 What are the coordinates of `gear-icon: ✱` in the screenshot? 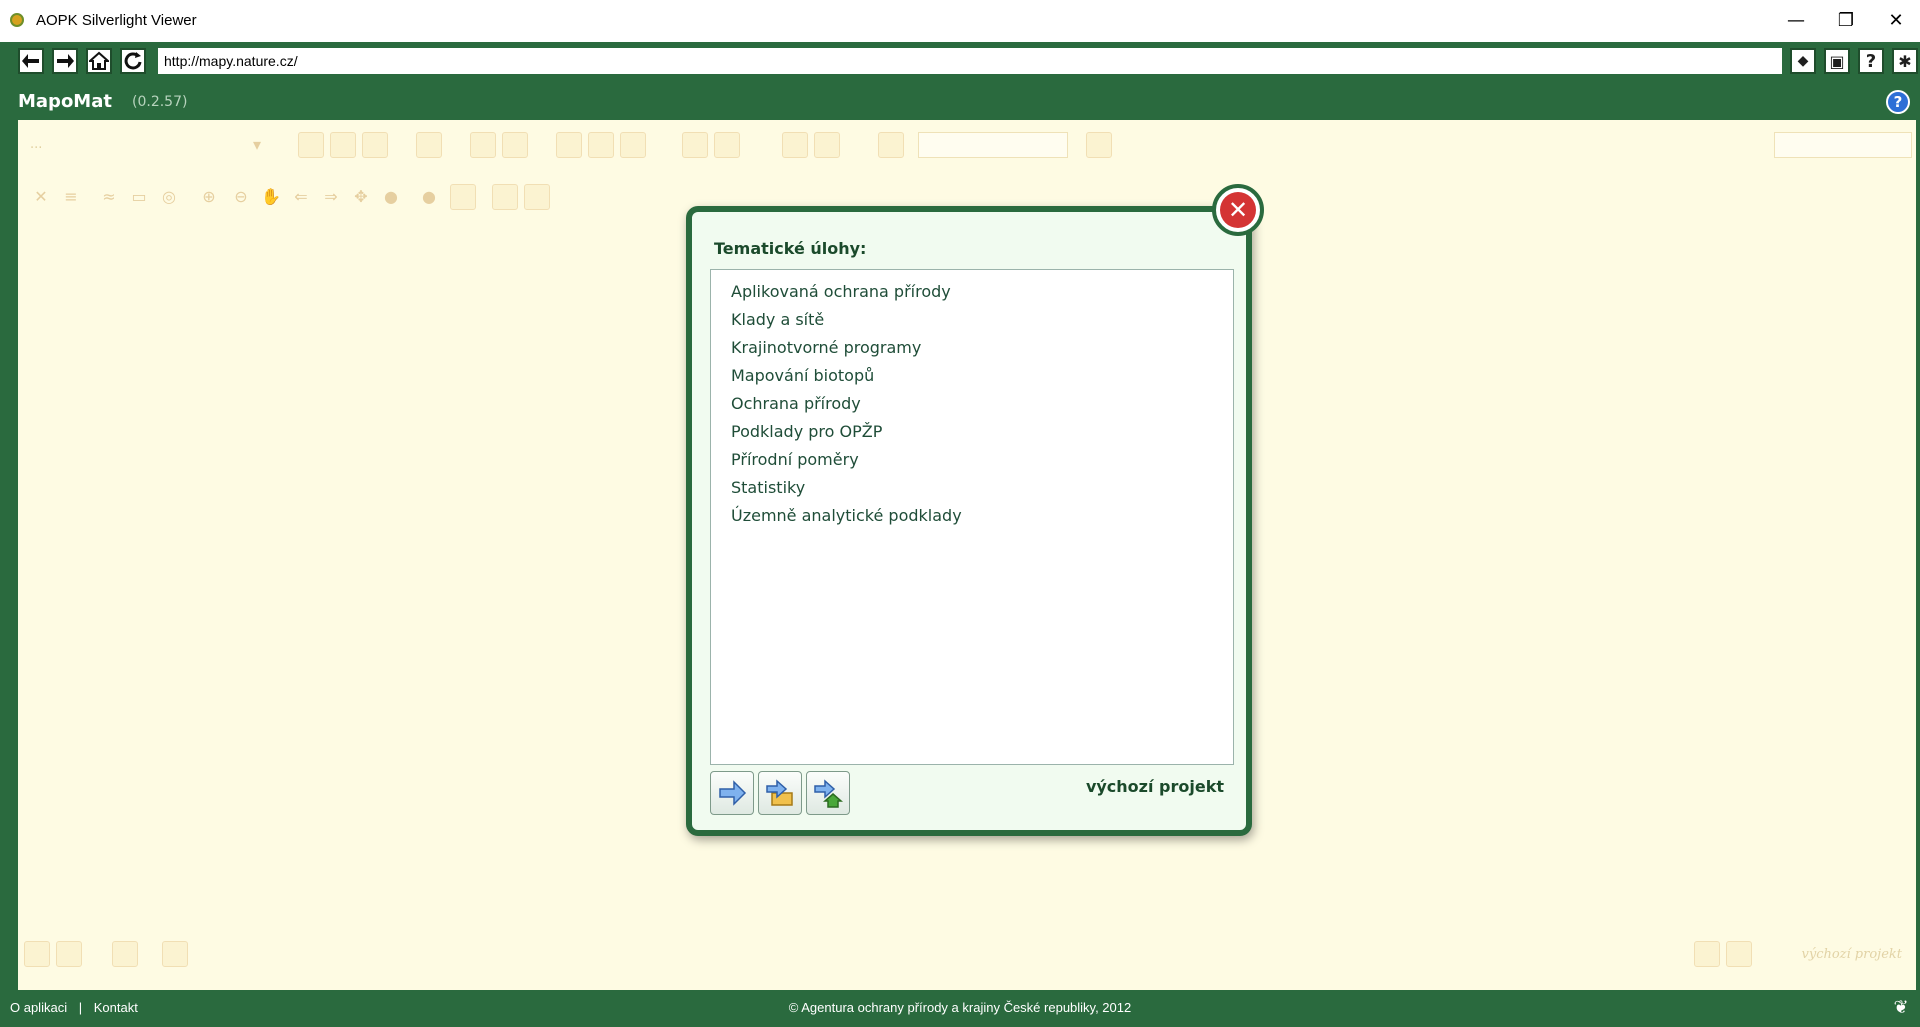 It's located at (1905, 61).